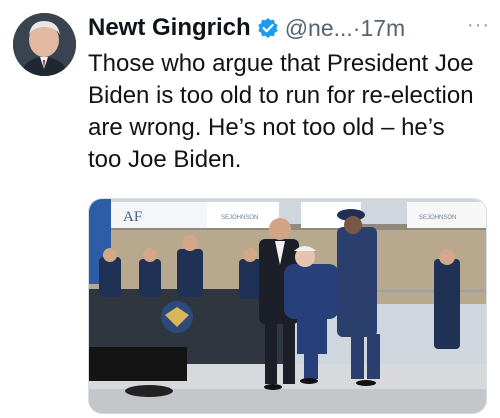 This screenshot has width=500, height=418. I want to click on verified-badge-icon, so click(268, 28).